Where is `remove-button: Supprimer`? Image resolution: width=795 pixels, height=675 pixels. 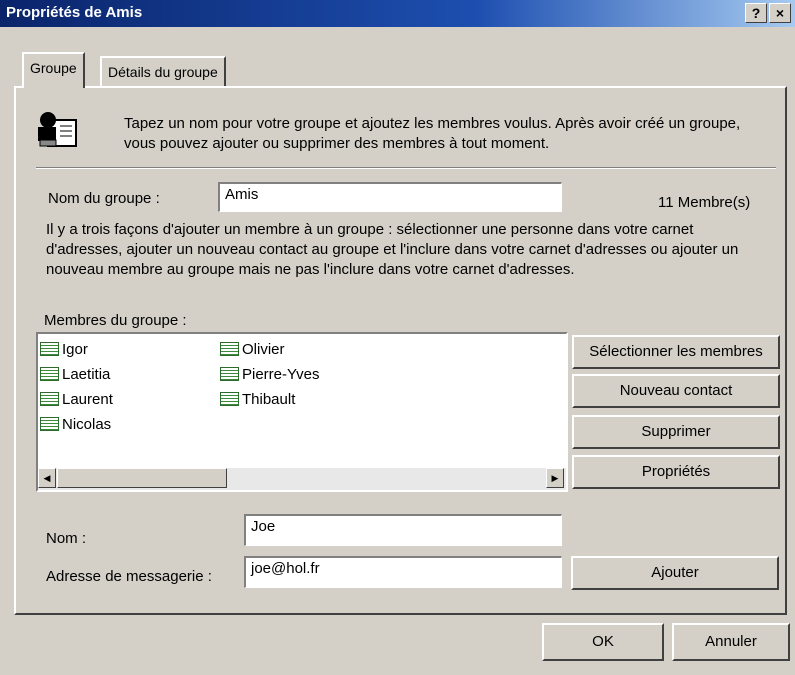 remove-button: Supprimer is located at coordinates (676, 432).